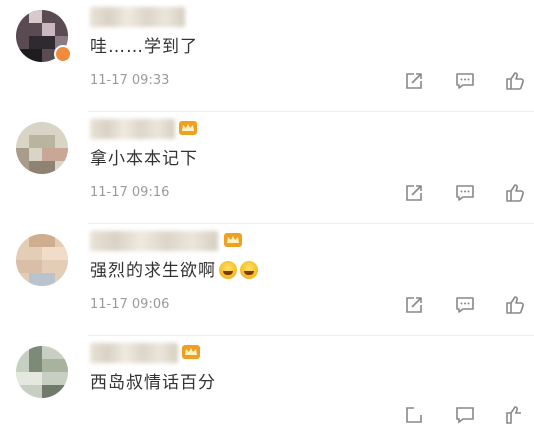 This screenshot has height=426, width=534. Describe the element at coordinates (153, 271) in the screenshot. I see `comment-text-body: 强烈的求生欲啊` at that location.